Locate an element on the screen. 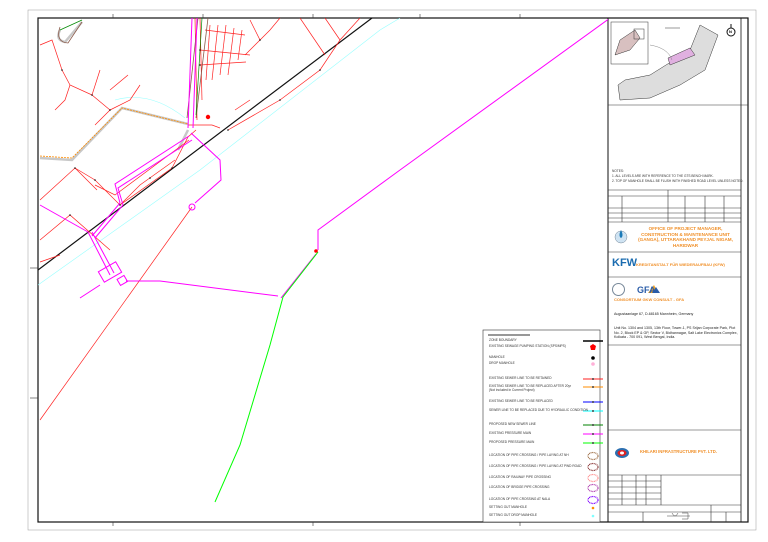 This screenshot has width=768, height=542. legend-label: EXISTING SEWER LINE TO BE REPLACED is located at coordinates (521, 401).